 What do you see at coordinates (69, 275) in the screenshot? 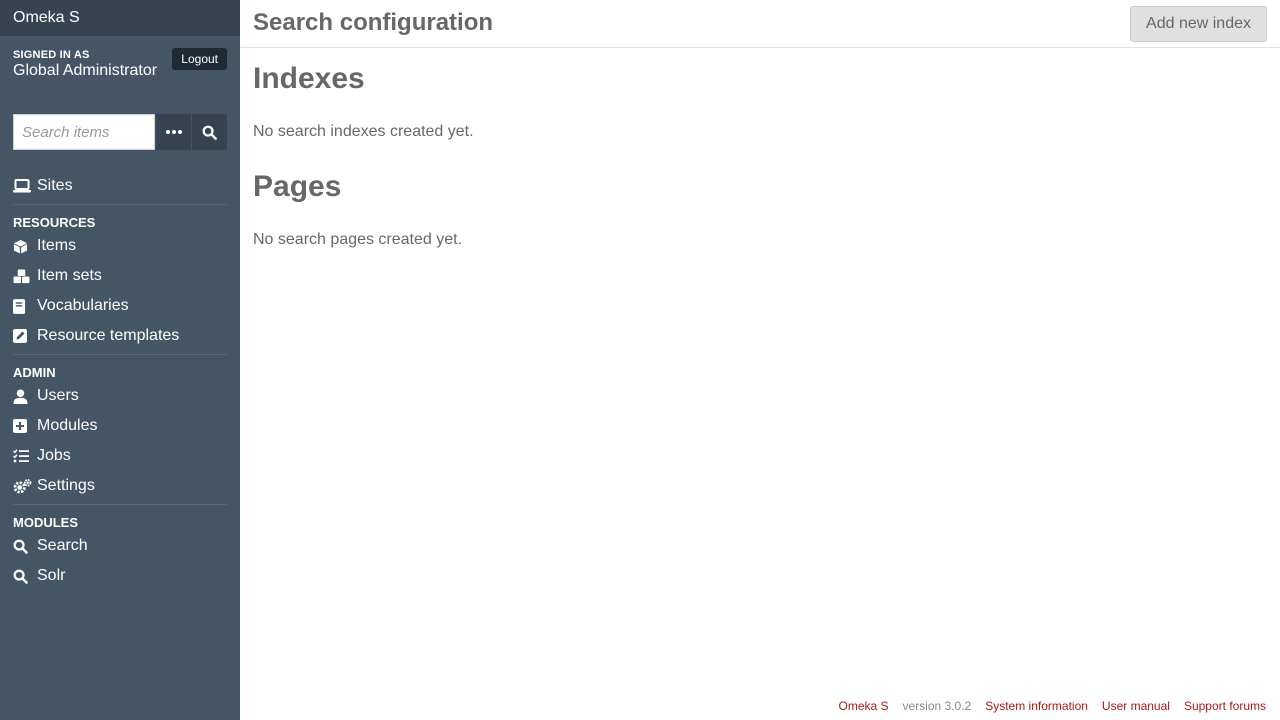
I see `sidebar-item-label: Item sets` at bounding box center [69, 275].